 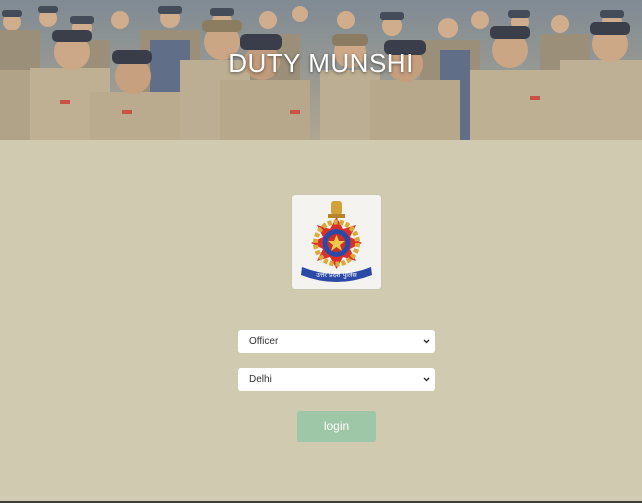 I want to click on city-select: Delhi, so click(x=336, y=379).